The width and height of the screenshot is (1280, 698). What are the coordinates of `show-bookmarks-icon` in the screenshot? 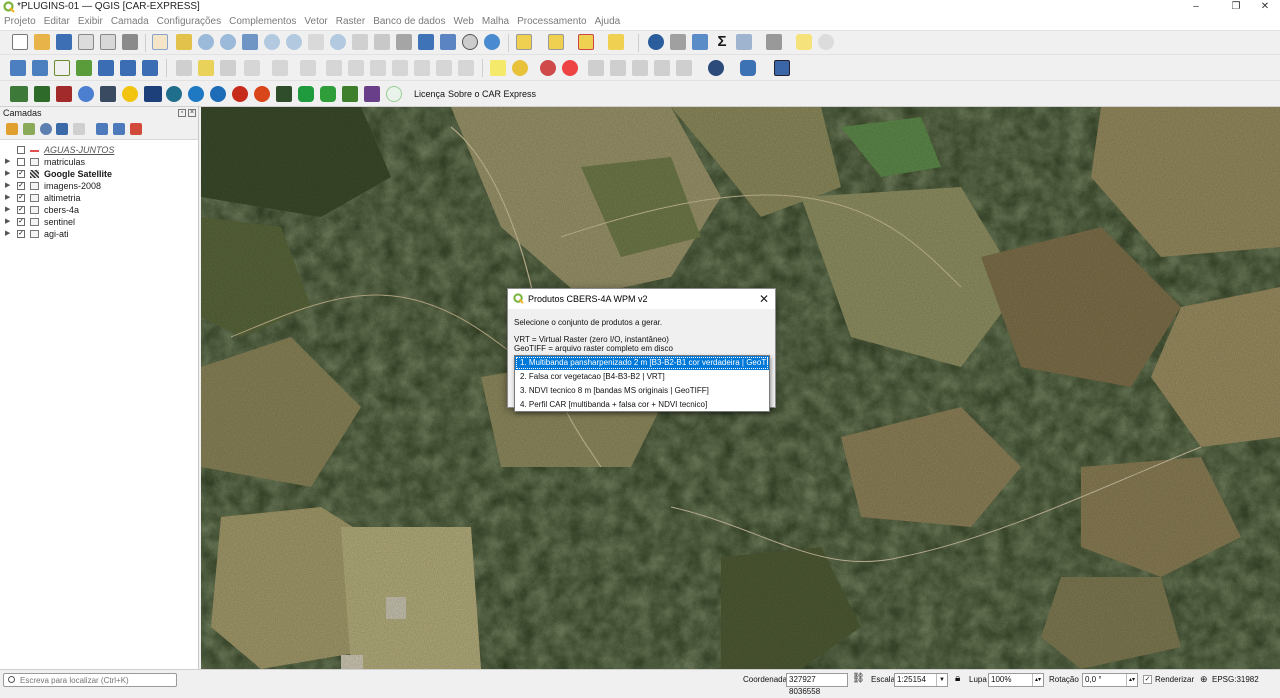 It's located at (448, 42).